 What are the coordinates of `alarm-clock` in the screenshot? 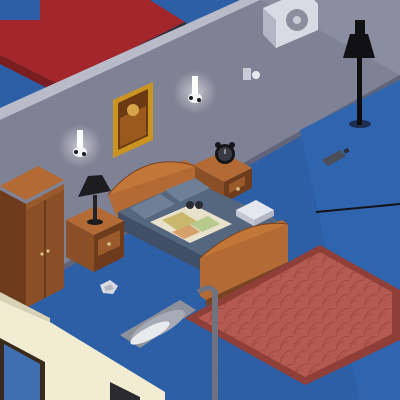 It's located at (225, 153).